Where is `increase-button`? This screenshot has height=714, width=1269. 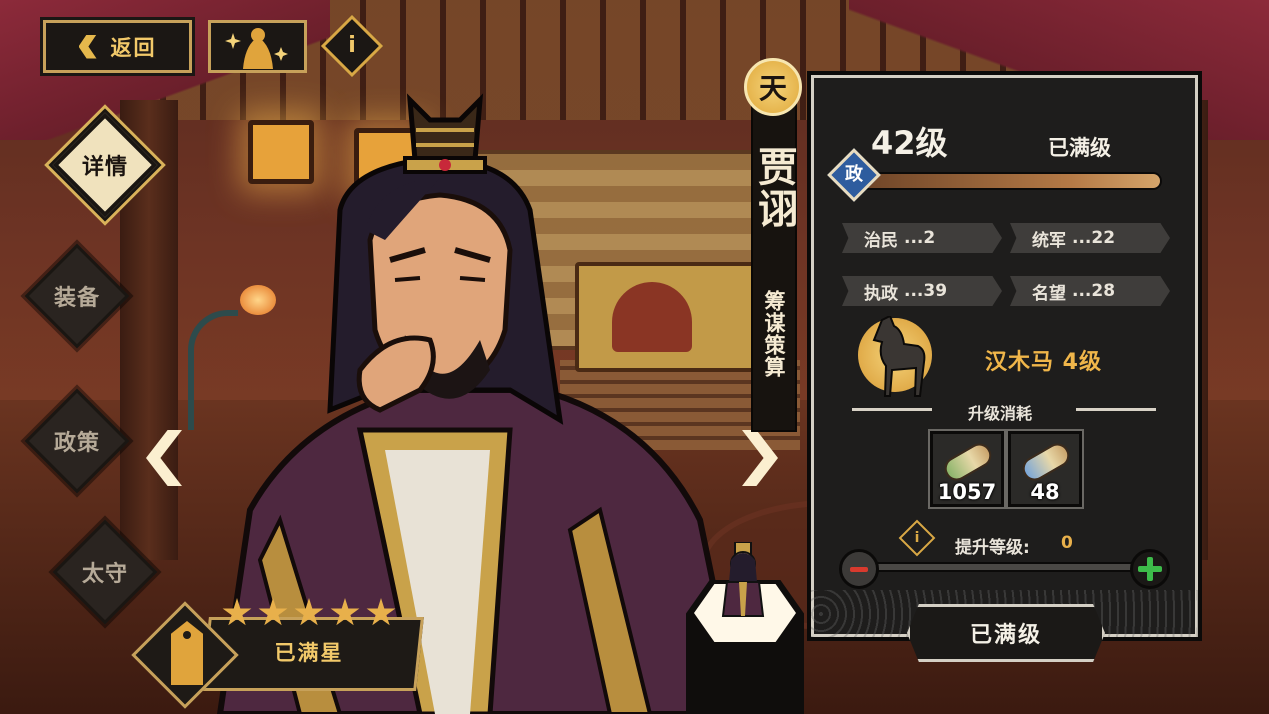
increase-button is located at coordinates (1150, 569).